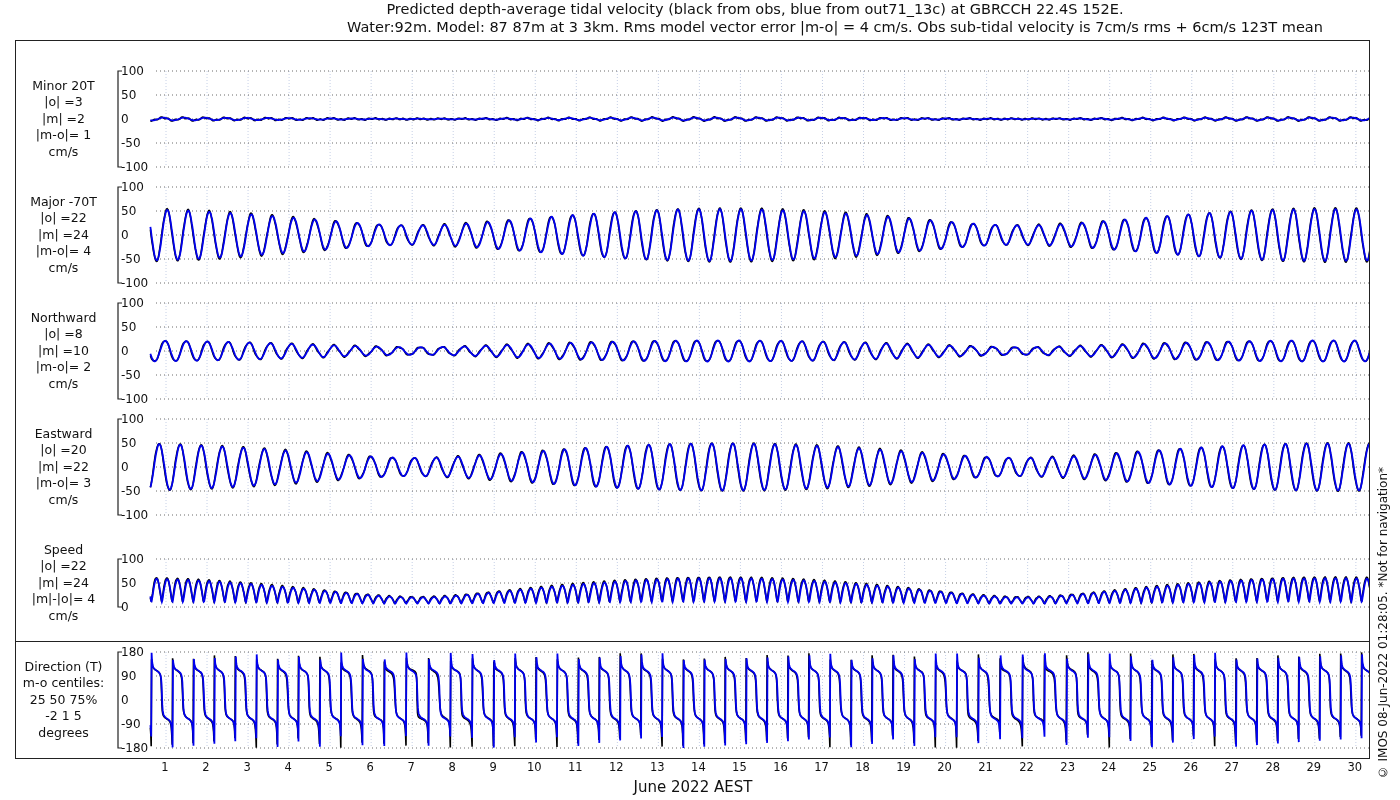  What do you see at coordinates (411, 767) in the screenshot?
I see `x-tick-label: 7` at bounding box center [411, 767].